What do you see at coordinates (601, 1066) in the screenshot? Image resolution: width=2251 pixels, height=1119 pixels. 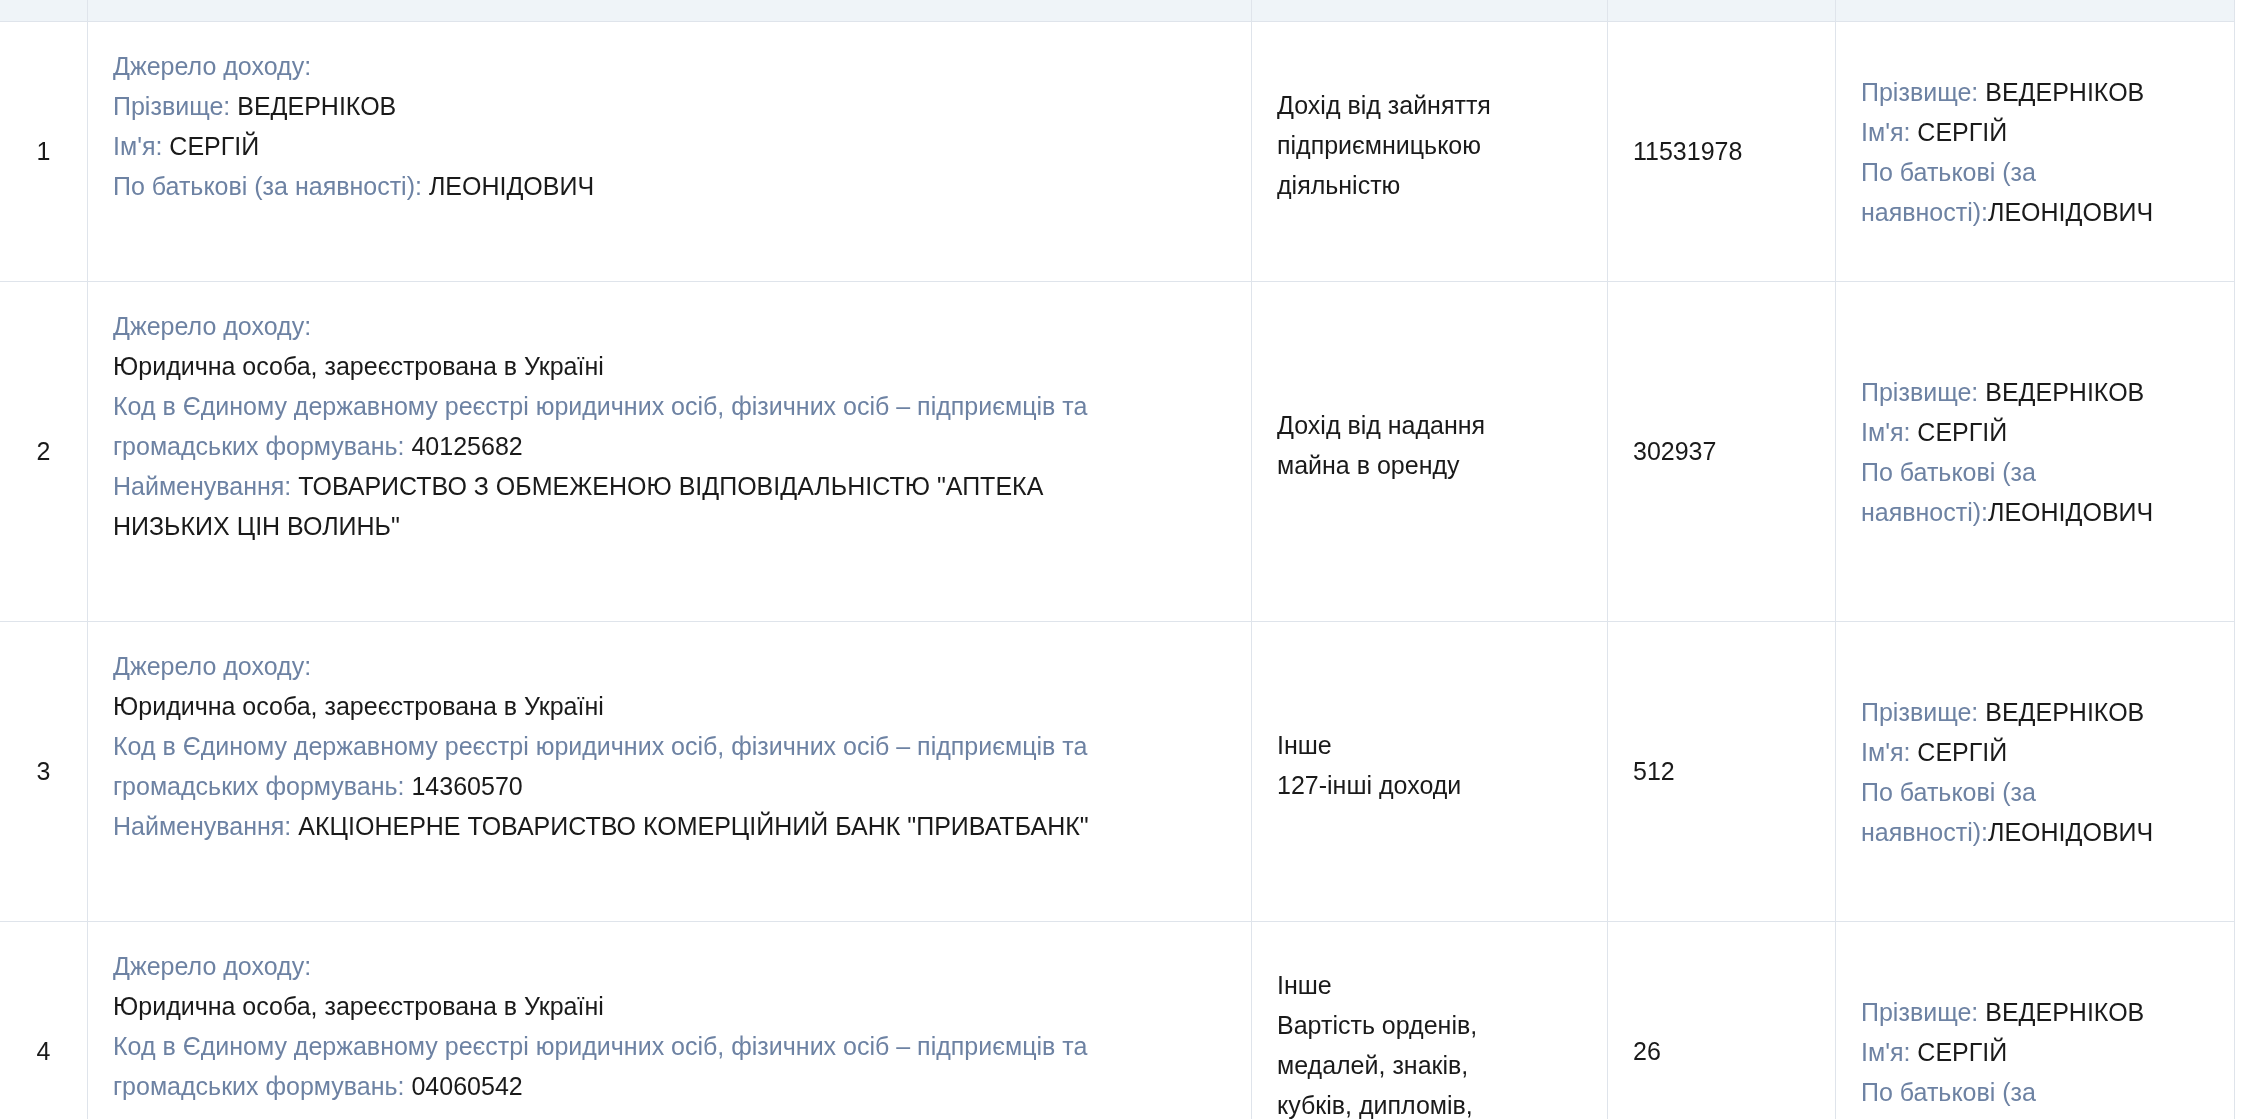 I see `source-line: Код в Єдиному державному реєстрі юридичних осіб, фізичних осіб – підприємців та громадських формувань: 04060542` at bounding box center [601, 1066].